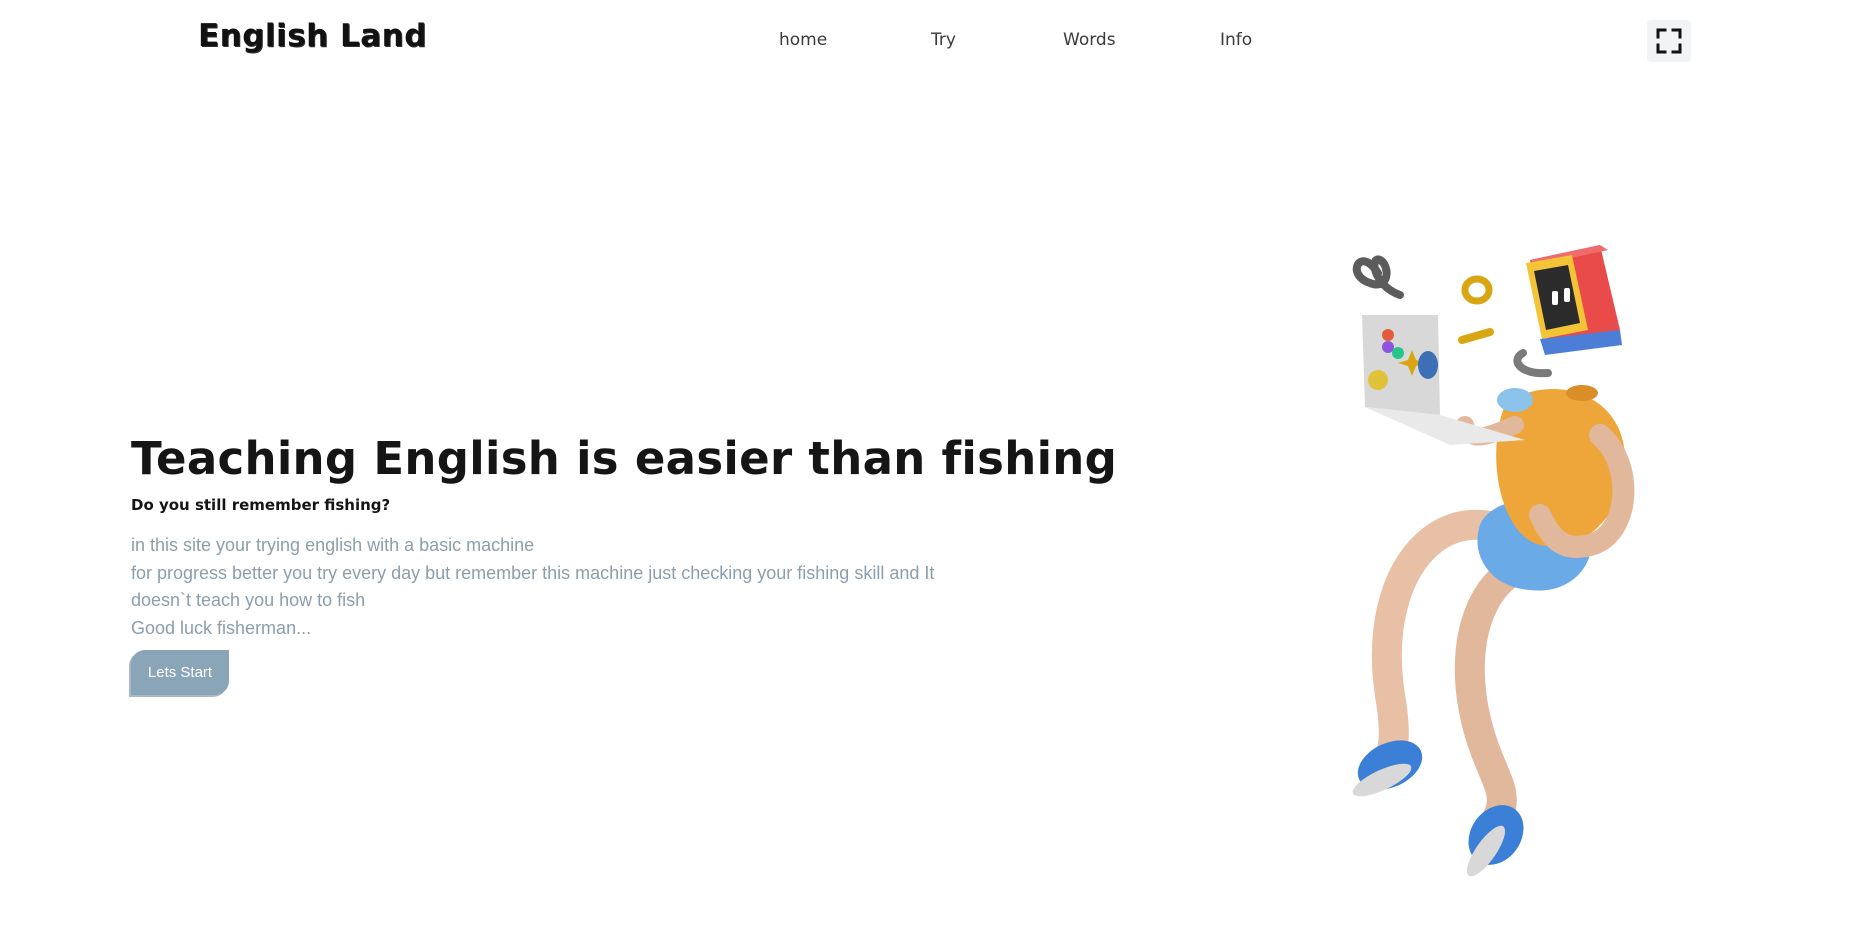 The height and width of the screenshot is (947, 1859). What do you see at coordinates (1574, 300) in the screenshot?
I see `monitor-head-shape` at bounding box center [1574, 300].